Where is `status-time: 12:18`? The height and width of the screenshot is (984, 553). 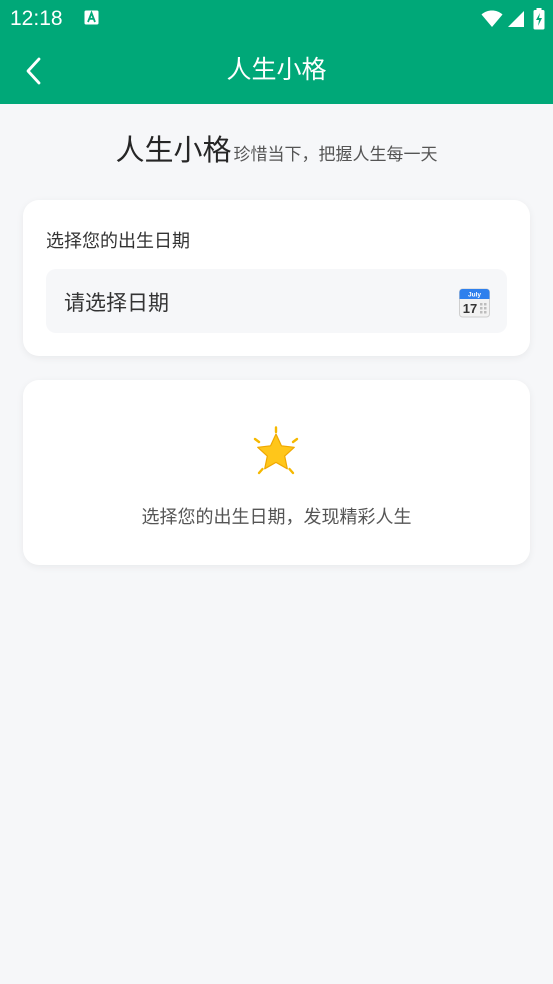 status-time: 12:18 is located at coordinates (36, 18).